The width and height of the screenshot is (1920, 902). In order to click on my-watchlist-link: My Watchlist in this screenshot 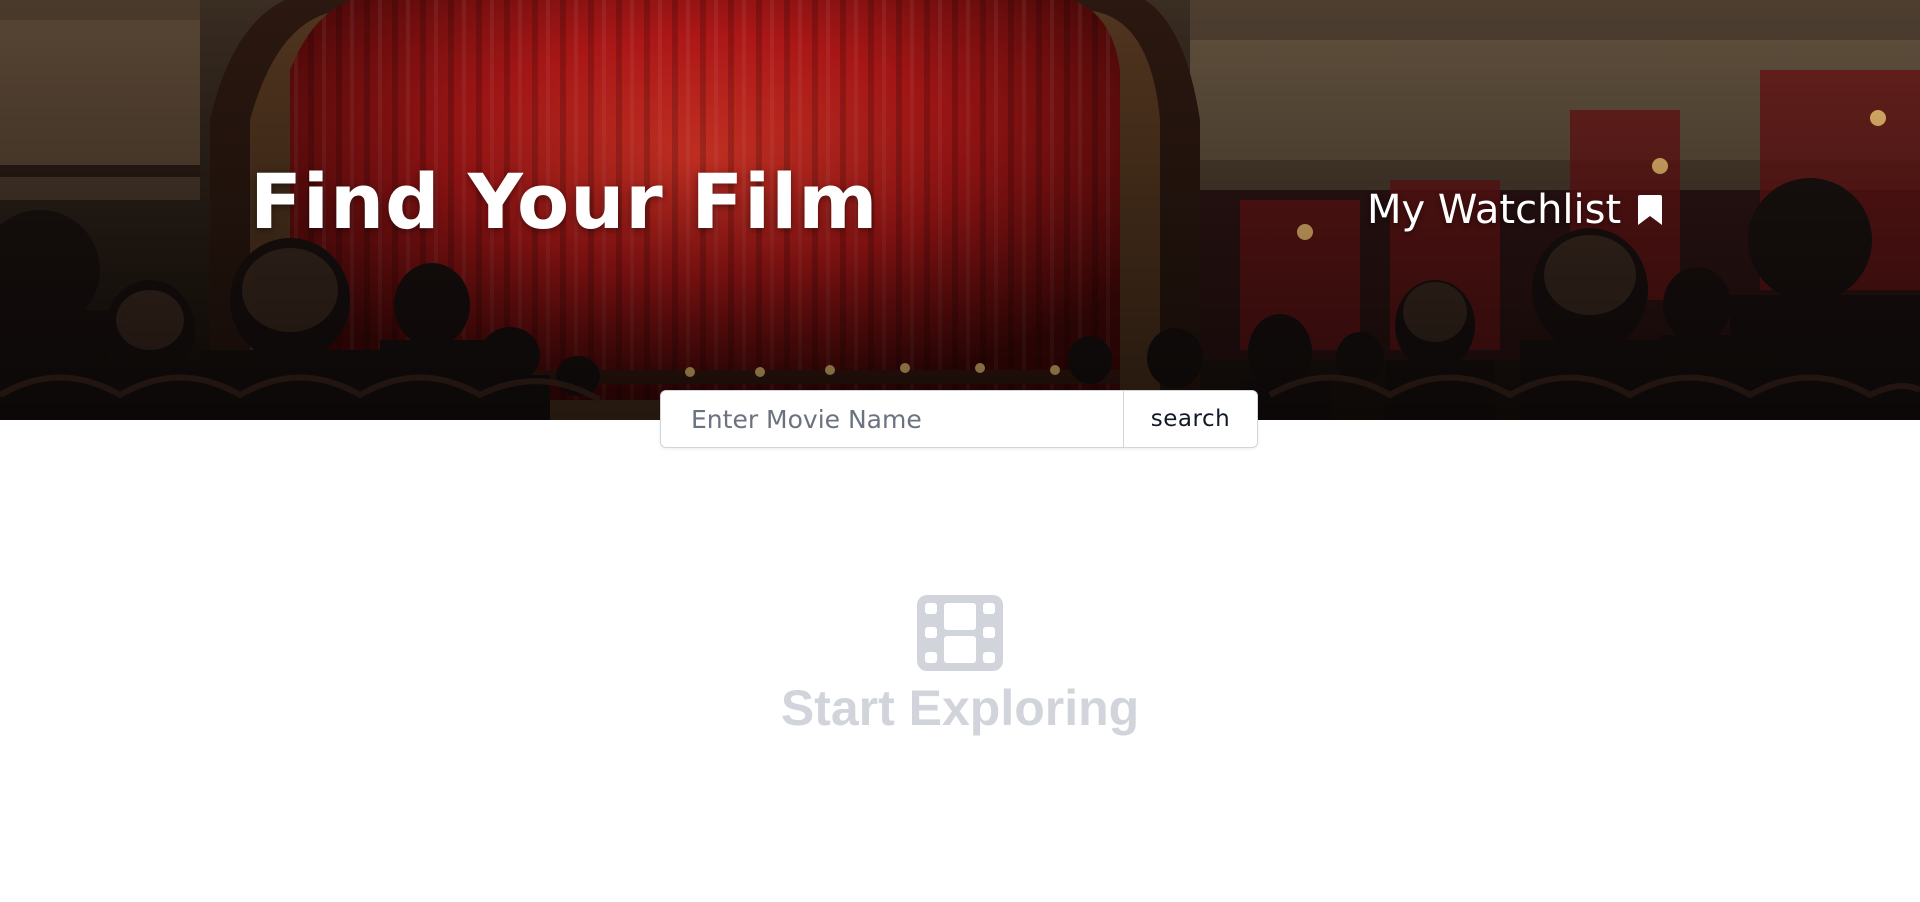, I will do `click(1515, 210)`.